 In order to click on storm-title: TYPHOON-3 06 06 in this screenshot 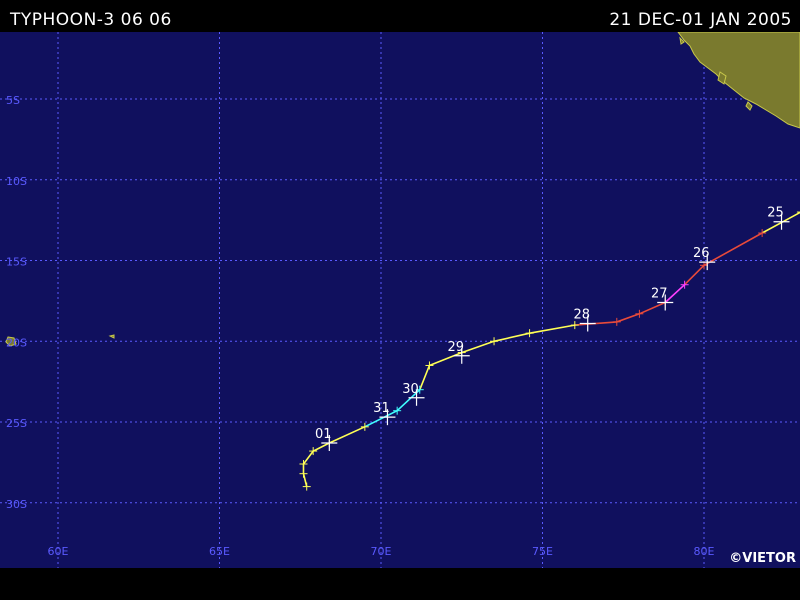, I will do `click(91, 20)`.